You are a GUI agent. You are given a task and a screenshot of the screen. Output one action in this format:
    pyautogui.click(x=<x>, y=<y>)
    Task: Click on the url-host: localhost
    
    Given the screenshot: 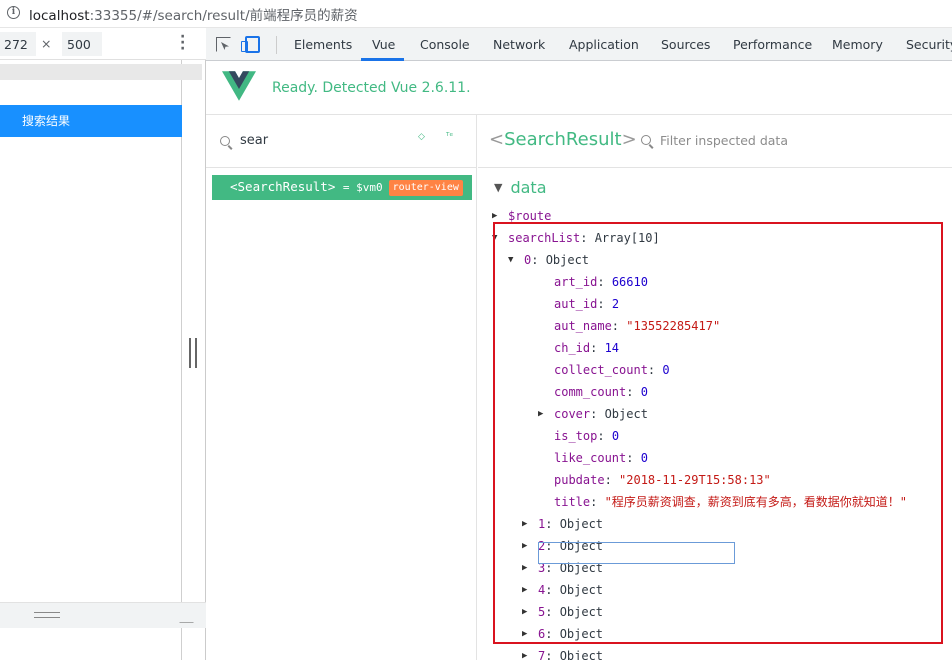 What is the action you would take?
    pyautogui.click(x=59, y=16)
    